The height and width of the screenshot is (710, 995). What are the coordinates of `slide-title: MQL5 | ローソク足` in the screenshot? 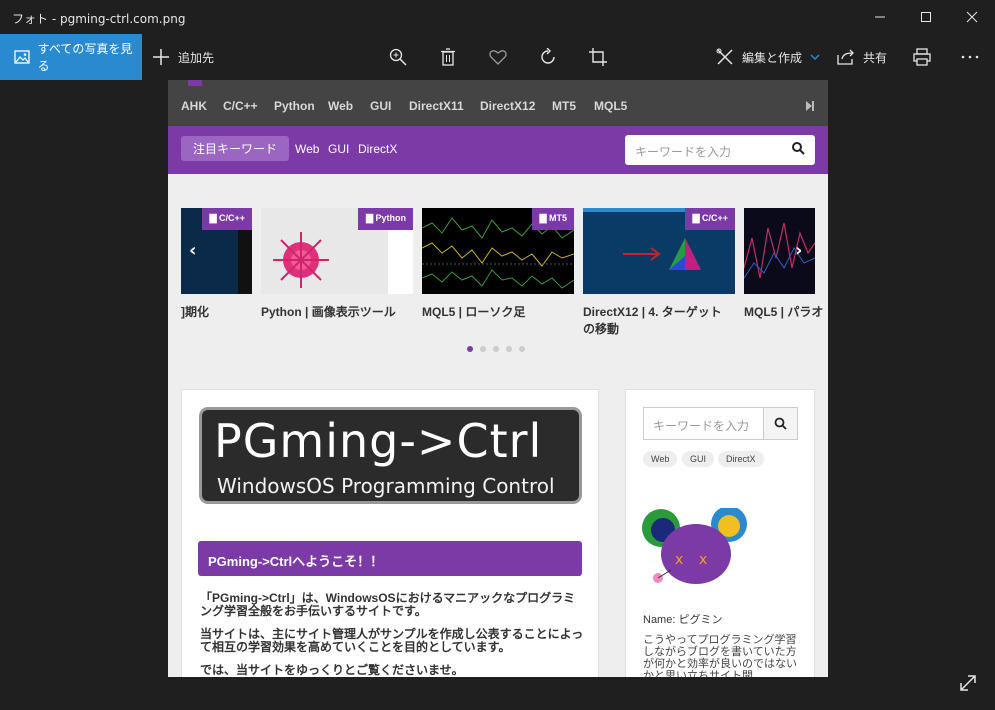 It's located at (474, 312).